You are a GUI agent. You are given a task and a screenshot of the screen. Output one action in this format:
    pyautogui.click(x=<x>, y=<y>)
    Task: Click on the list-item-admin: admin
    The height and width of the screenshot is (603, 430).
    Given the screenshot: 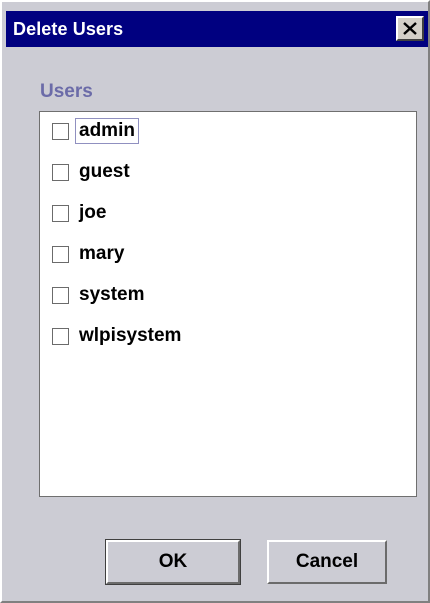 What is the action you would take?
    pyautogui.click(x=97, y=131)
    